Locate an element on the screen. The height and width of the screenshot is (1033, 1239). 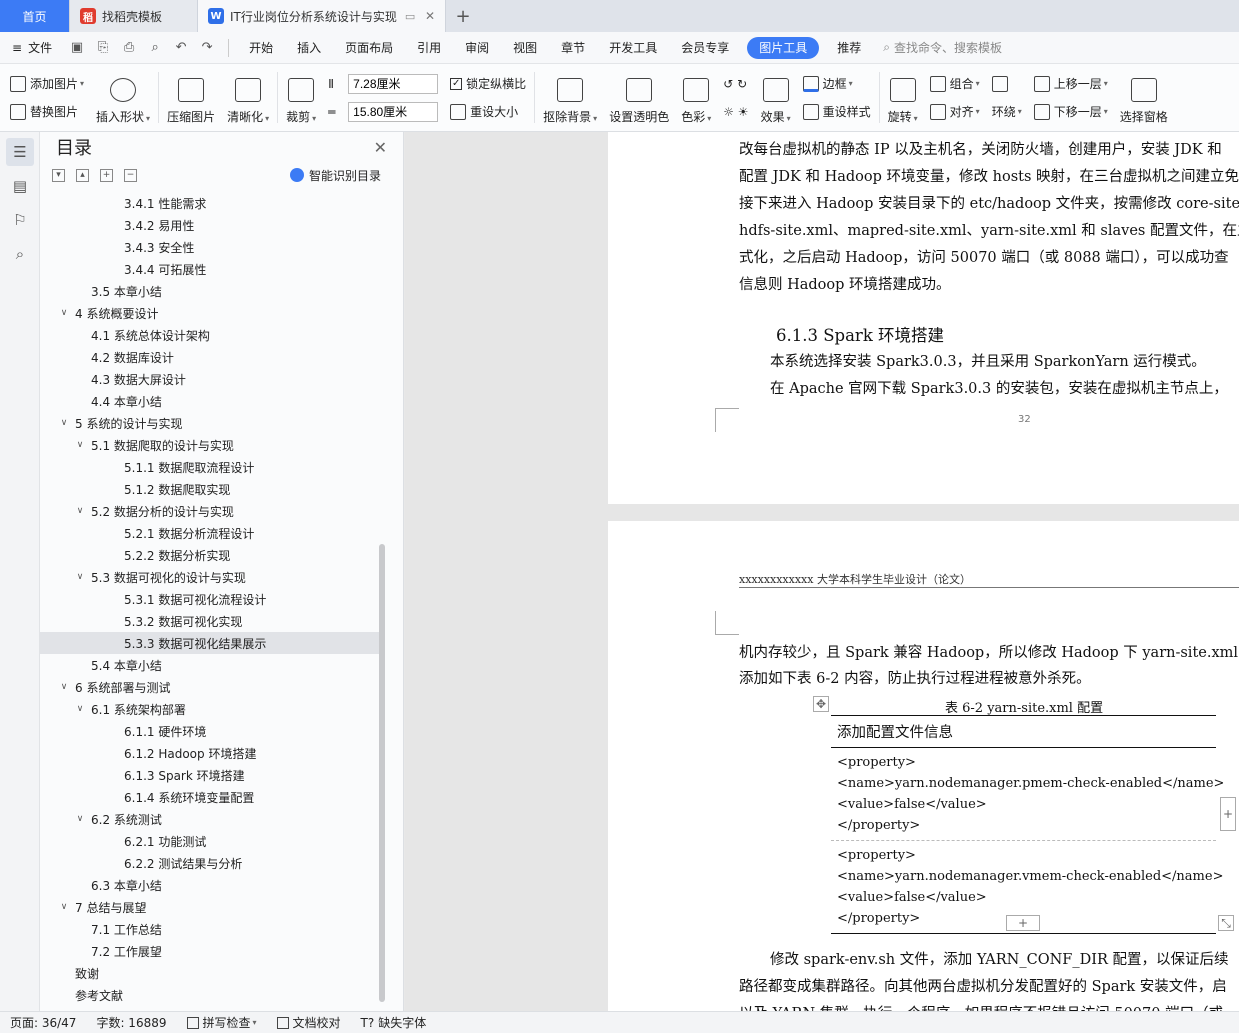
toc-item: 致谢 is located at coordinates (210, 973).